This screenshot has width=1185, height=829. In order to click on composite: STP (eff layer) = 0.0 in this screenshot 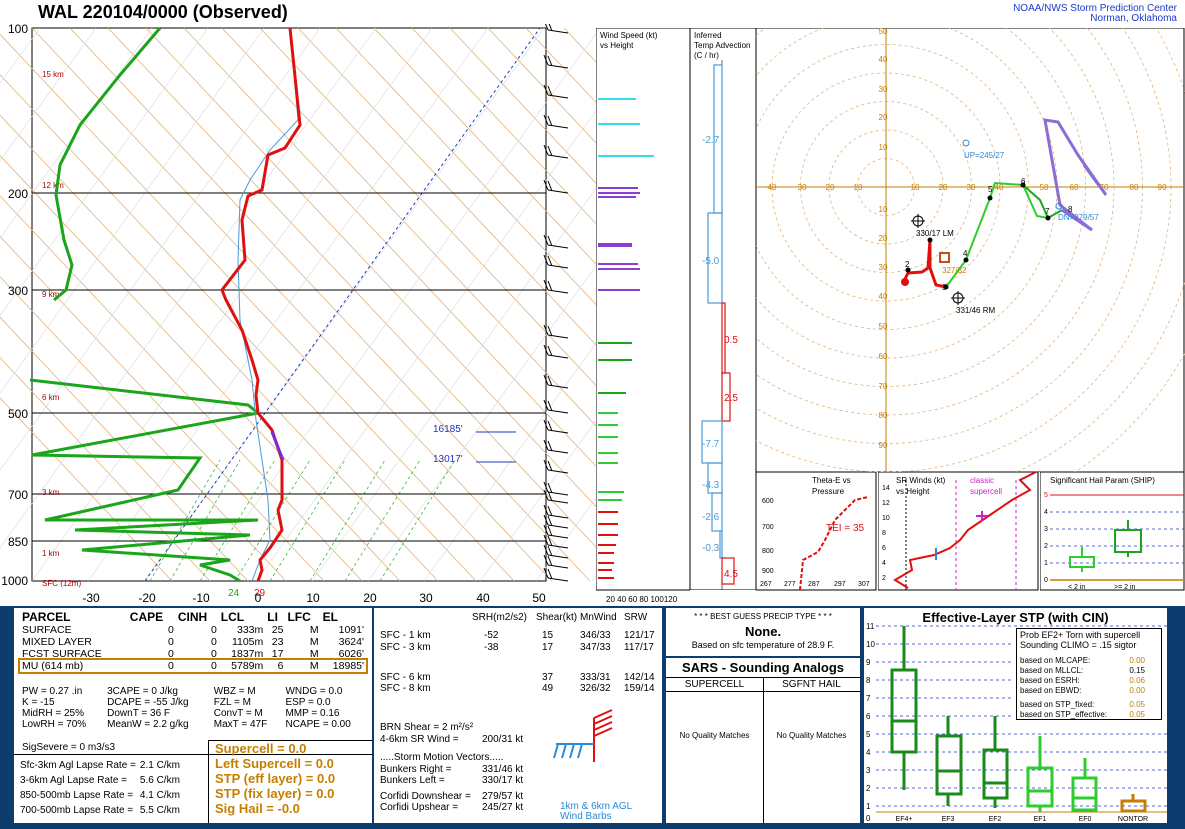, I will do `click(275, 778)`.